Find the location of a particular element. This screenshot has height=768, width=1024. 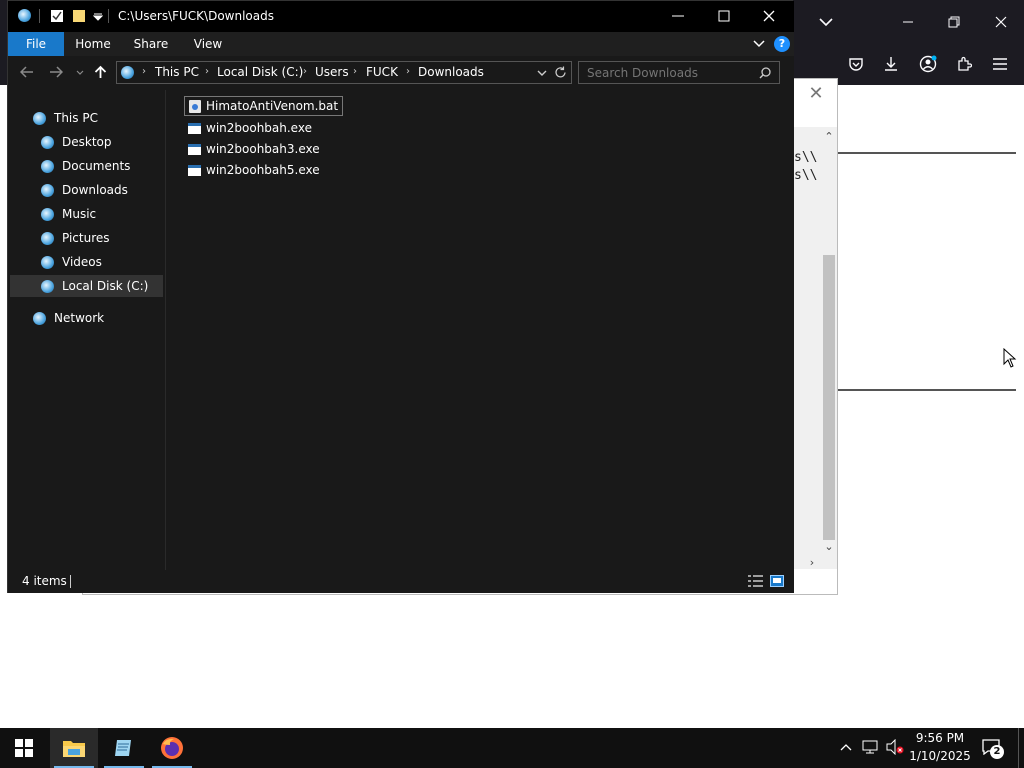

extensions-icon is located at coordinates (964, 64).